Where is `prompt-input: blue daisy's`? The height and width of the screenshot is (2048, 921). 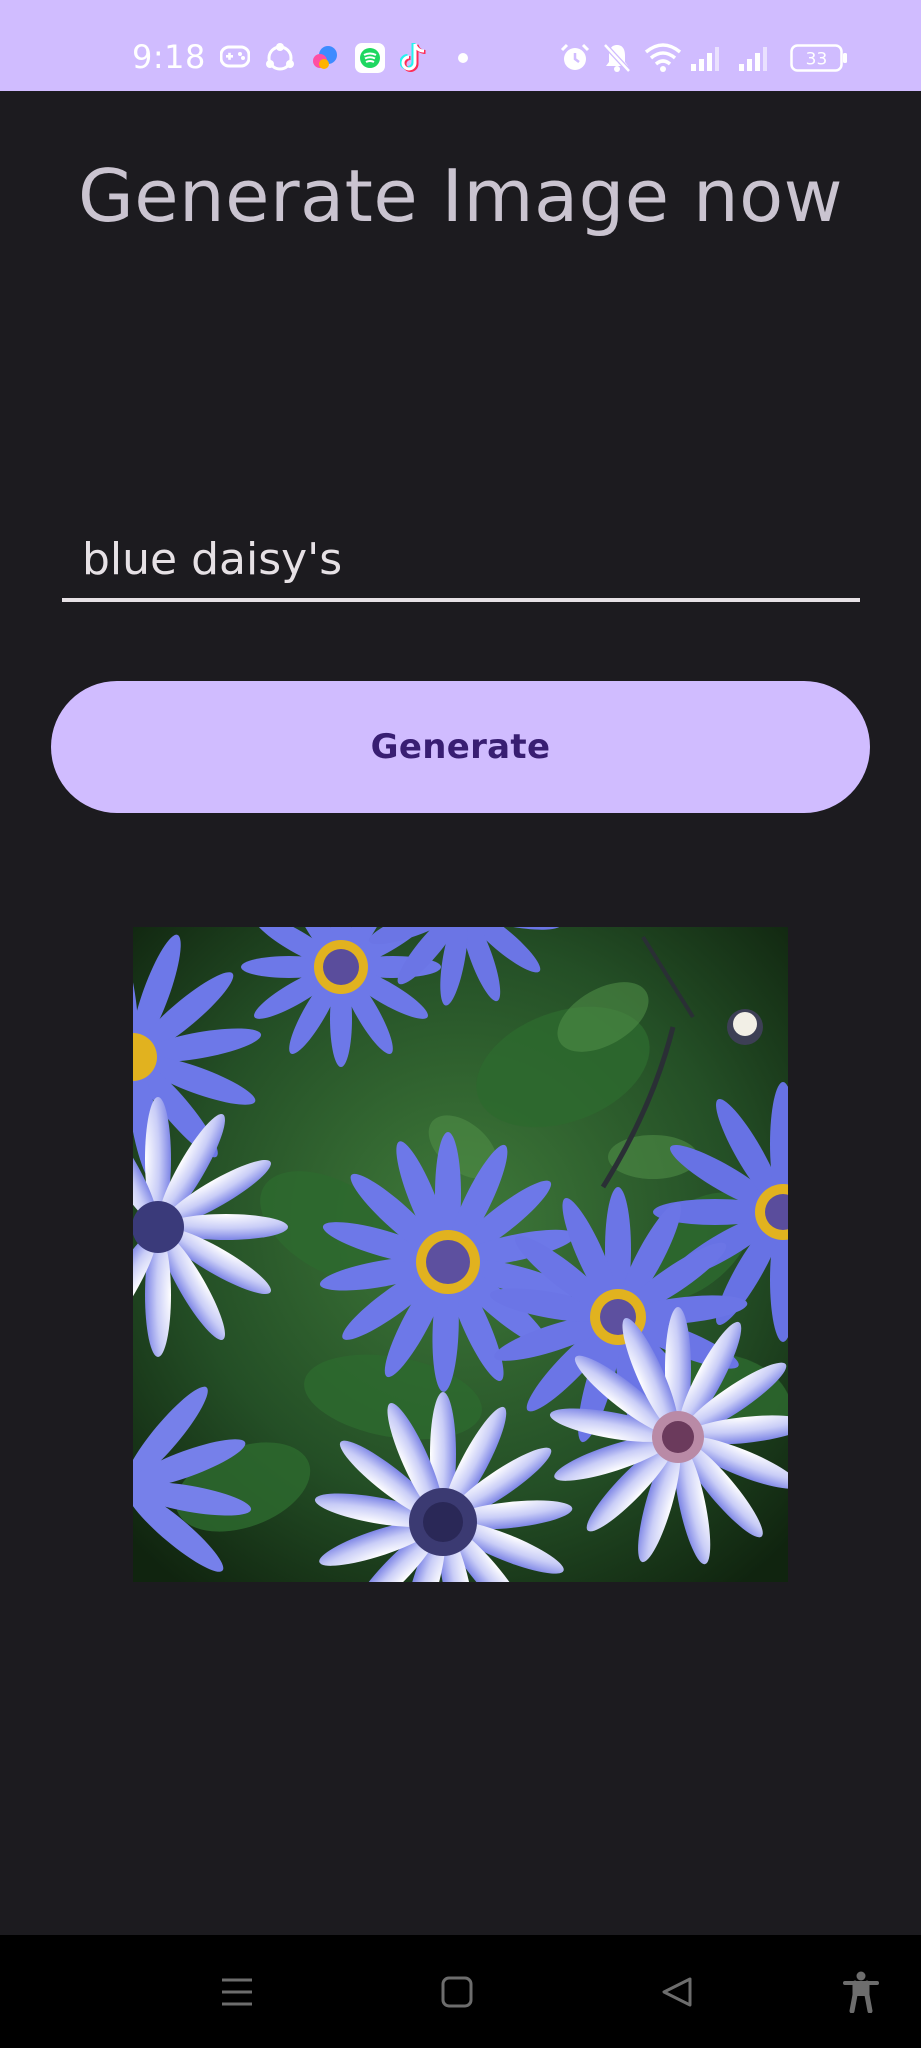
prompt-input: blue daisy's is located at coordinates (461, 561).